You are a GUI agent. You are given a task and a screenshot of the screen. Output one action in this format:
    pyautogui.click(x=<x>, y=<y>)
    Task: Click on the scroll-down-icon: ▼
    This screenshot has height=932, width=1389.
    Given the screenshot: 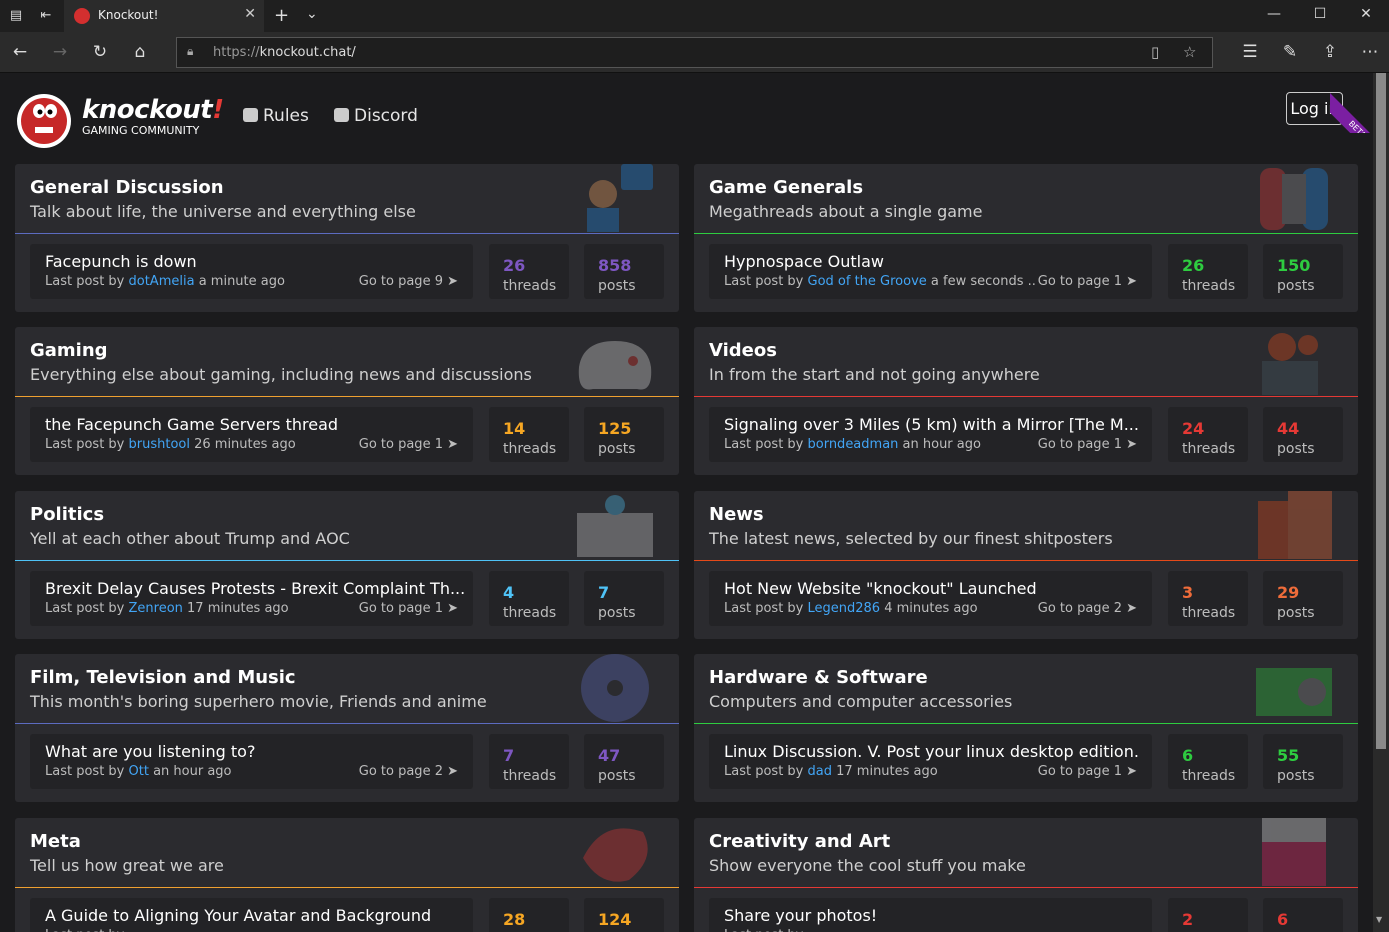 What is the action you would take?
    pyautogui.click(x=1379, y=919)
    